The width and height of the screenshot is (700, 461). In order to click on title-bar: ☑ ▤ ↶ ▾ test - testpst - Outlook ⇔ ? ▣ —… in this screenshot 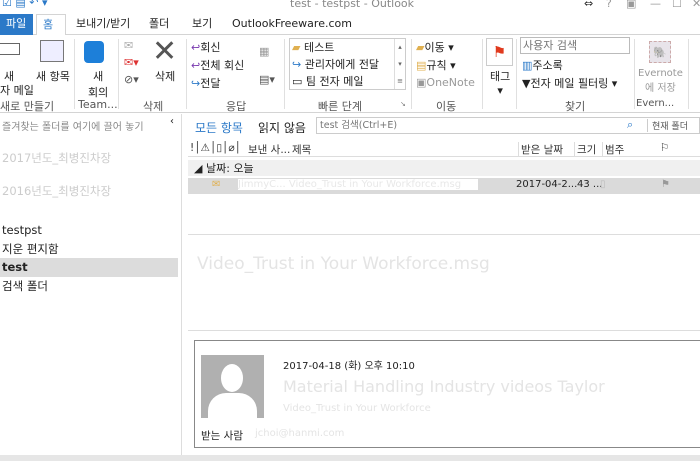, I will do `click(350, 7)`.